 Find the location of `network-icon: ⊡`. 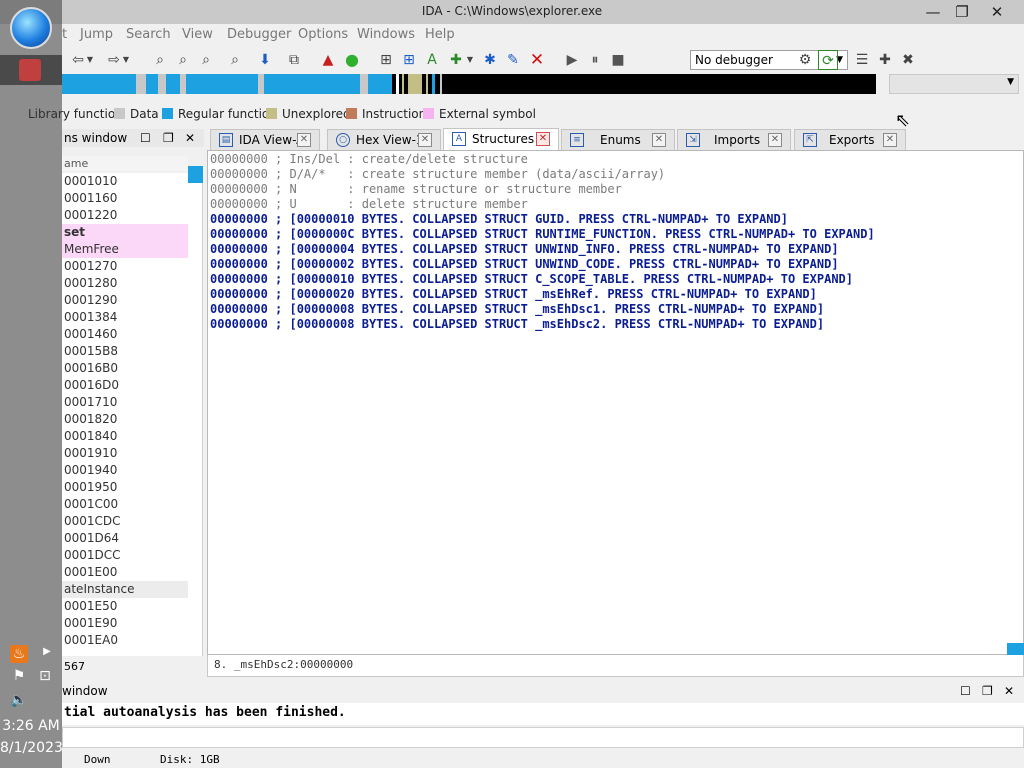

network-icon: ⊡ is located at coordinates (45, 676).